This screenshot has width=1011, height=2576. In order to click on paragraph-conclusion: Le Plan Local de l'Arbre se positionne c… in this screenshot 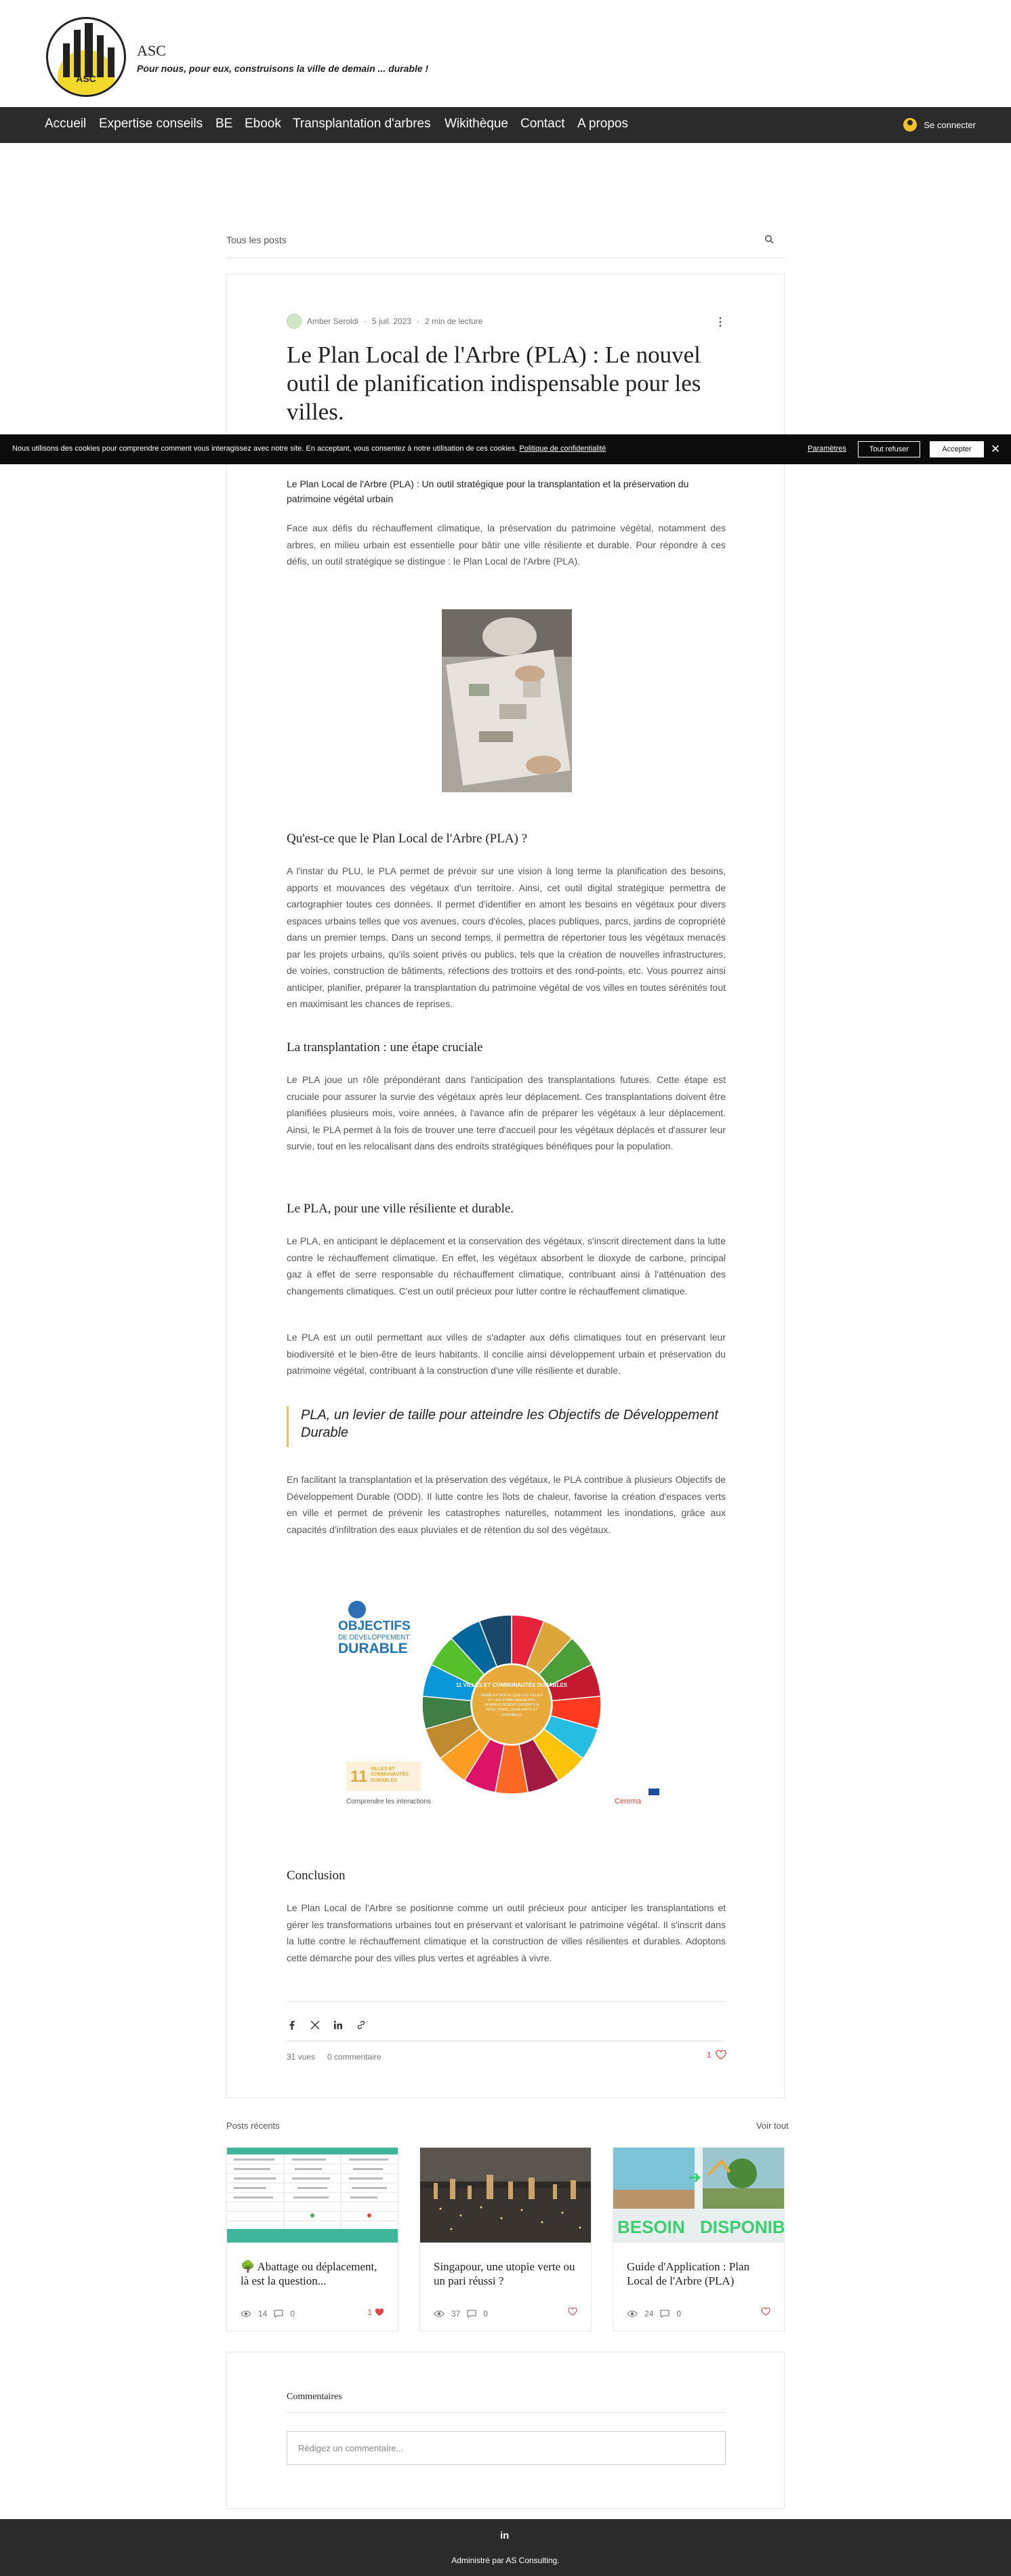, I will do `click(506, 1933)`.